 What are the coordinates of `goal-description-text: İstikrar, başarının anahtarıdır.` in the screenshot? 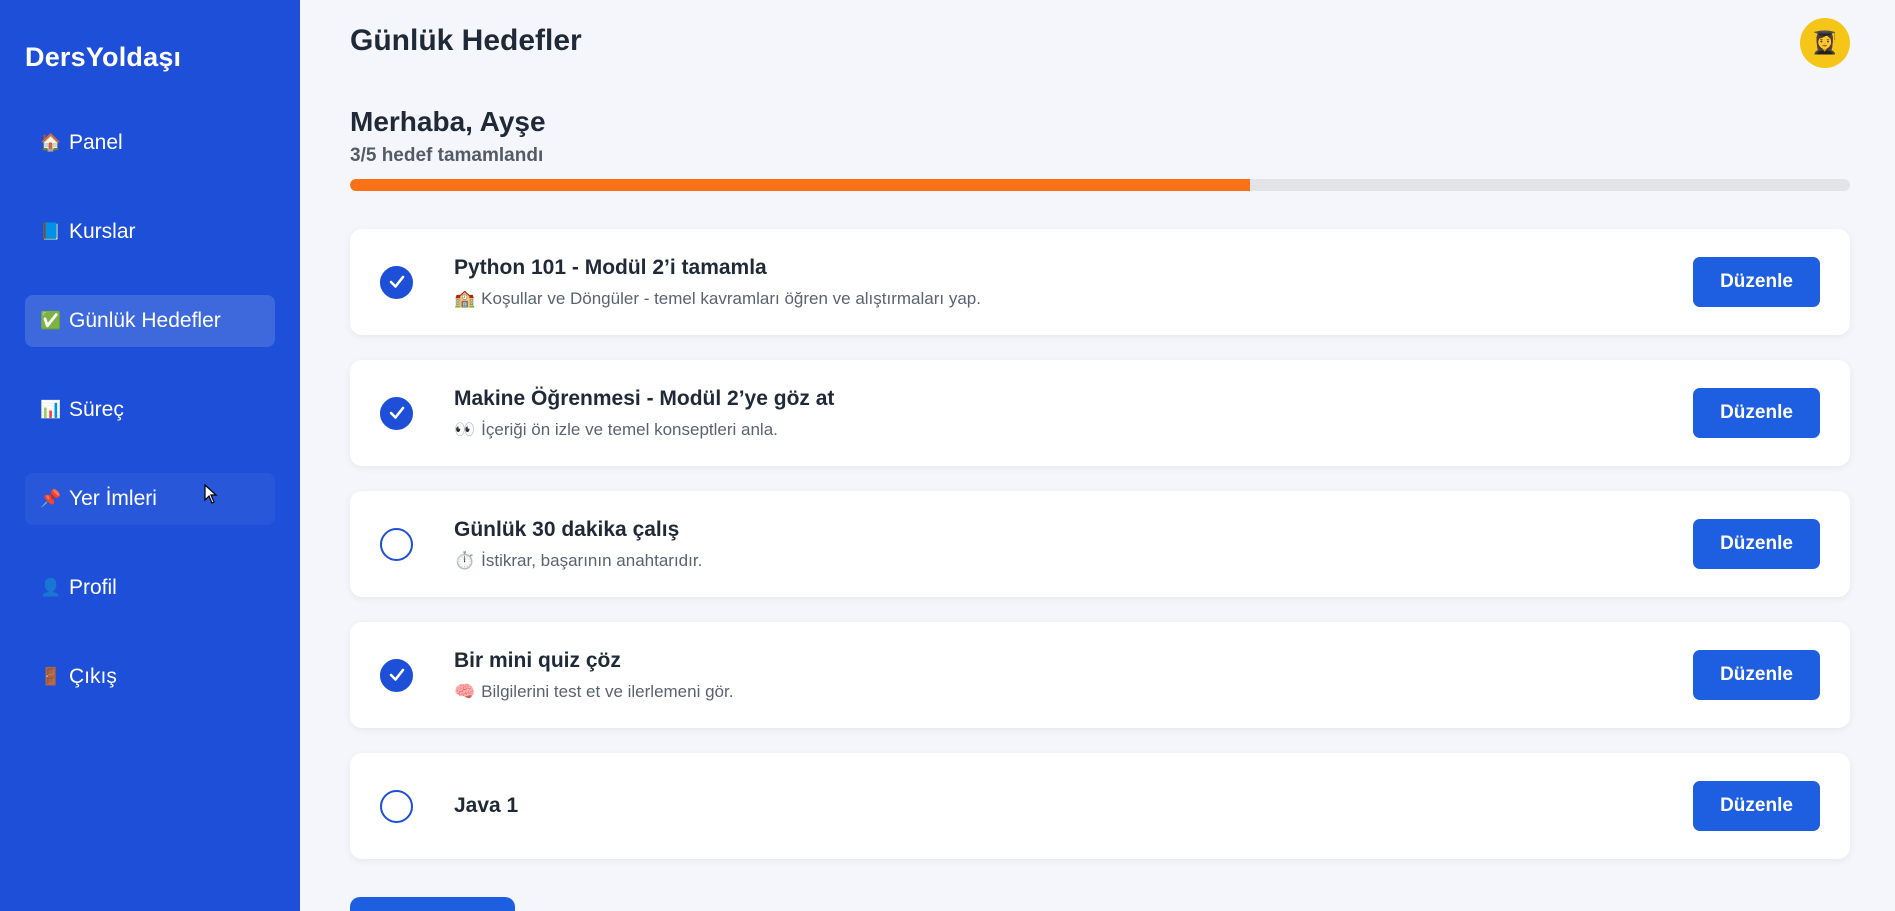 It's located at (592, 560).